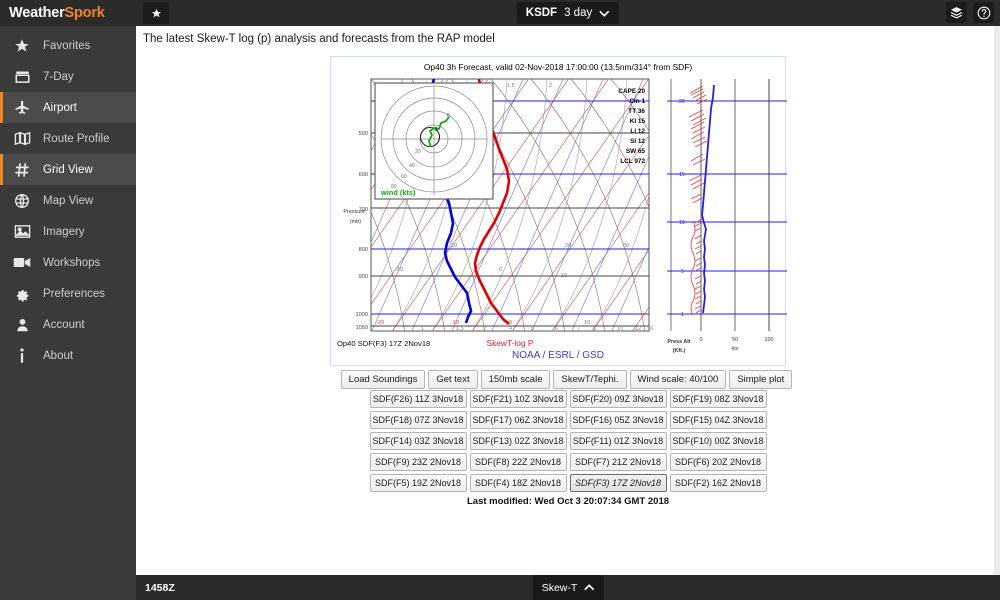 This screenshot has width=1000, height=600. I want to click on forecast-button: SDF(F26) 11Z 3Nov18, so click(418, 399).